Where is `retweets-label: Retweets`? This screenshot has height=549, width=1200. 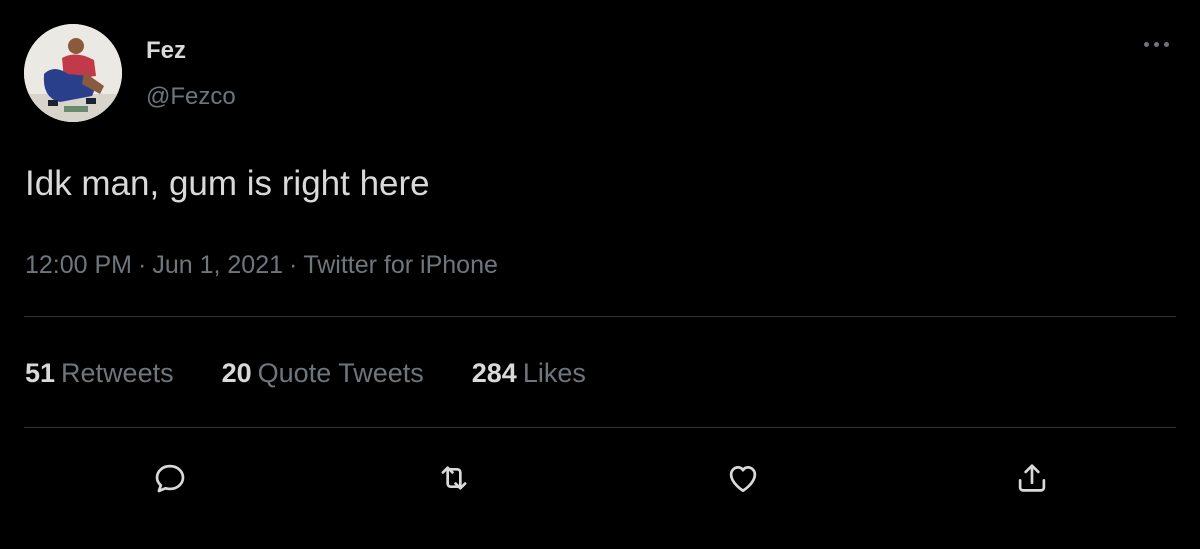 retweets-label: Retweets is located at coordinates (117, 373).